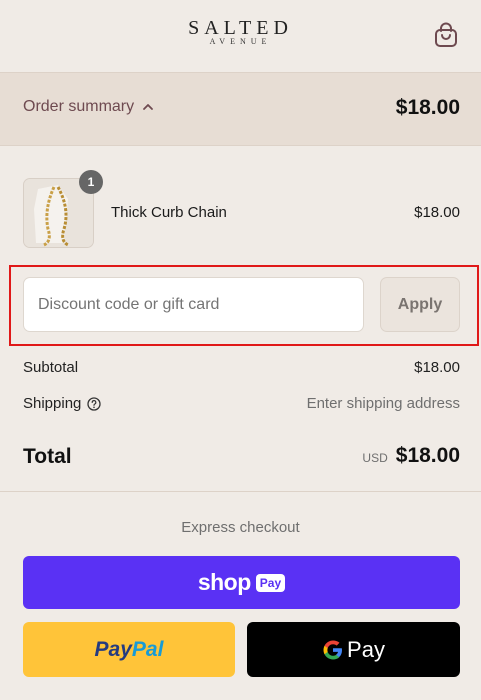 The width and height of the screenshot is (481, 700). Describe the element at coordinates (51, 367) in the screenshot. I see `subtotal-label: Subtotal` at that location.